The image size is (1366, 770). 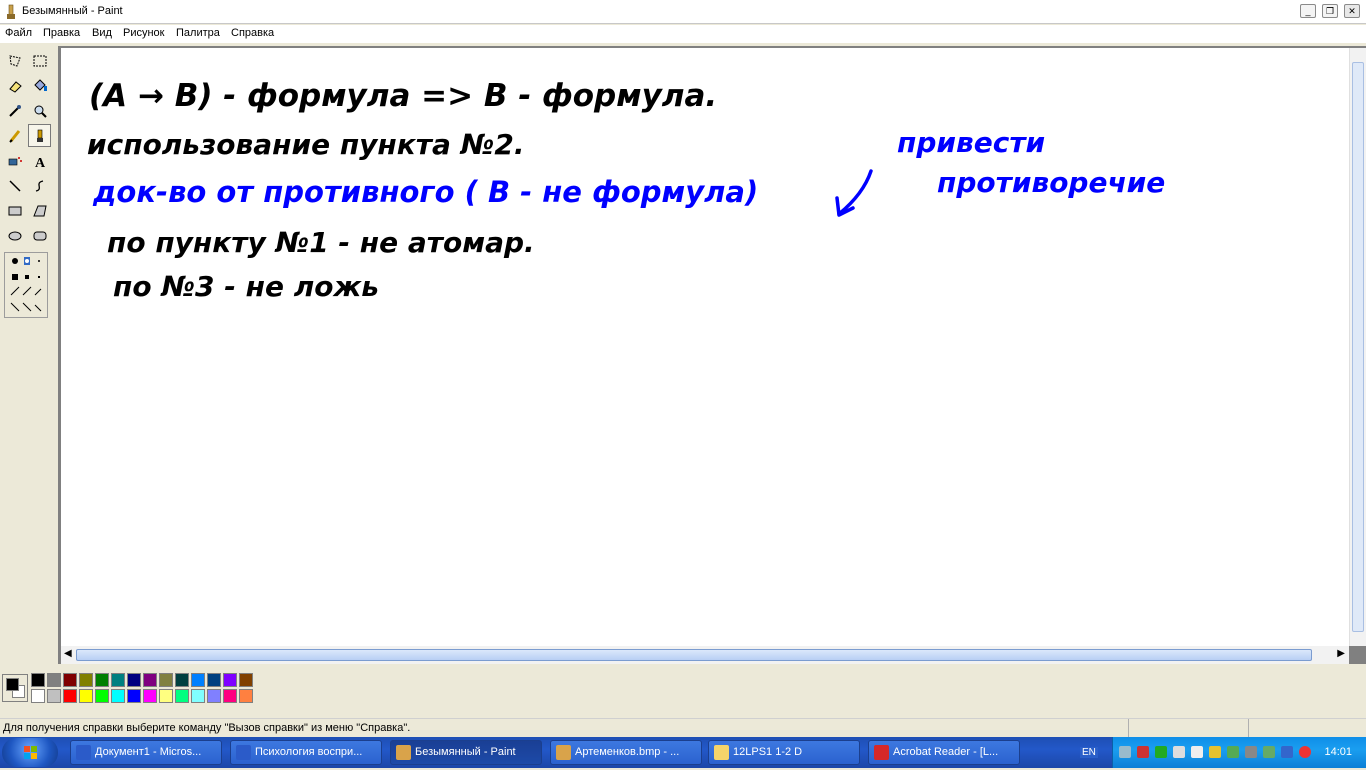 What do you see at coordinates (39, 110) in the screenshot?
I see `magnifier-icon` at bounding box center [39, 110].